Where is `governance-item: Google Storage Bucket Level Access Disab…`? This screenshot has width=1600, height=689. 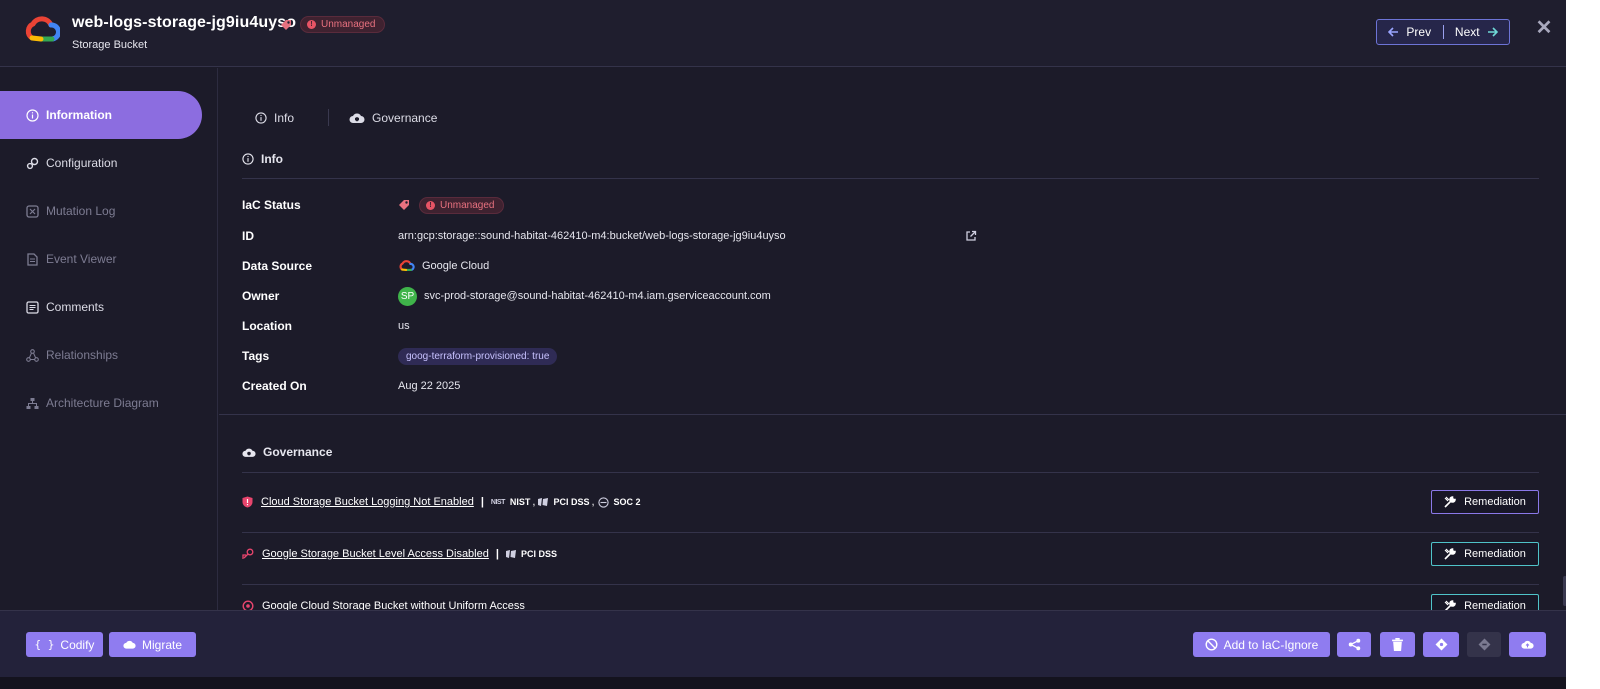
governance-item: Google Storage Bucket Level Access Disab… is located at coordinates (890, 554).